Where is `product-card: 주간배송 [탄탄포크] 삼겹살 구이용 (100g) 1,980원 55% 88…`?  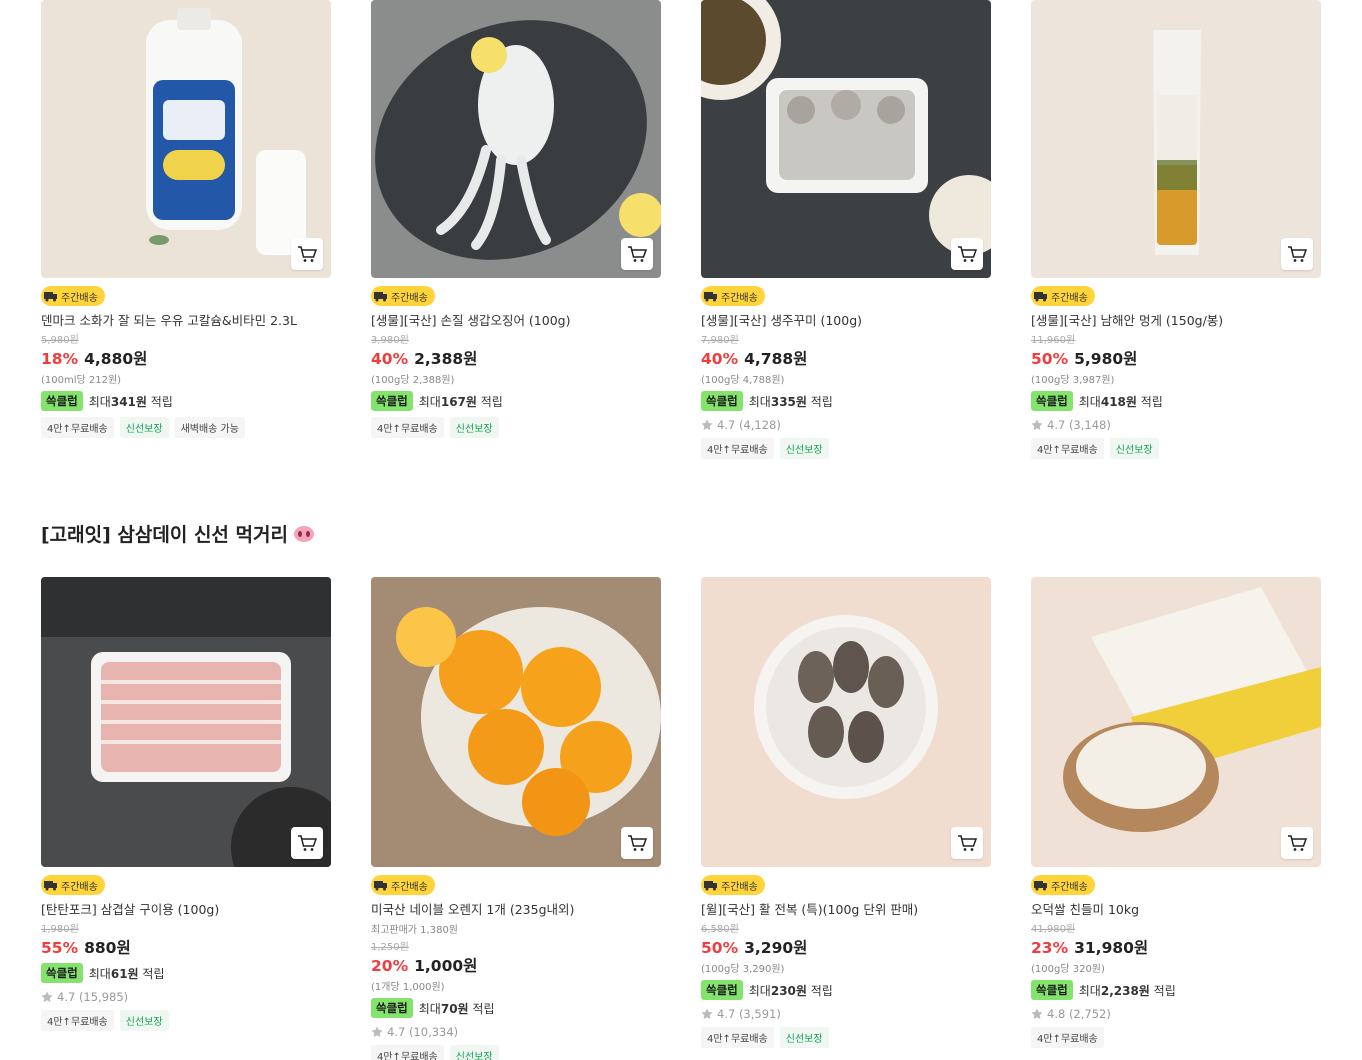
product-card: 주간배송 [탄탄포크] 삼겹살 구이용 (100g) 1,980원 55% 88… is located at coordinates (186, 818).